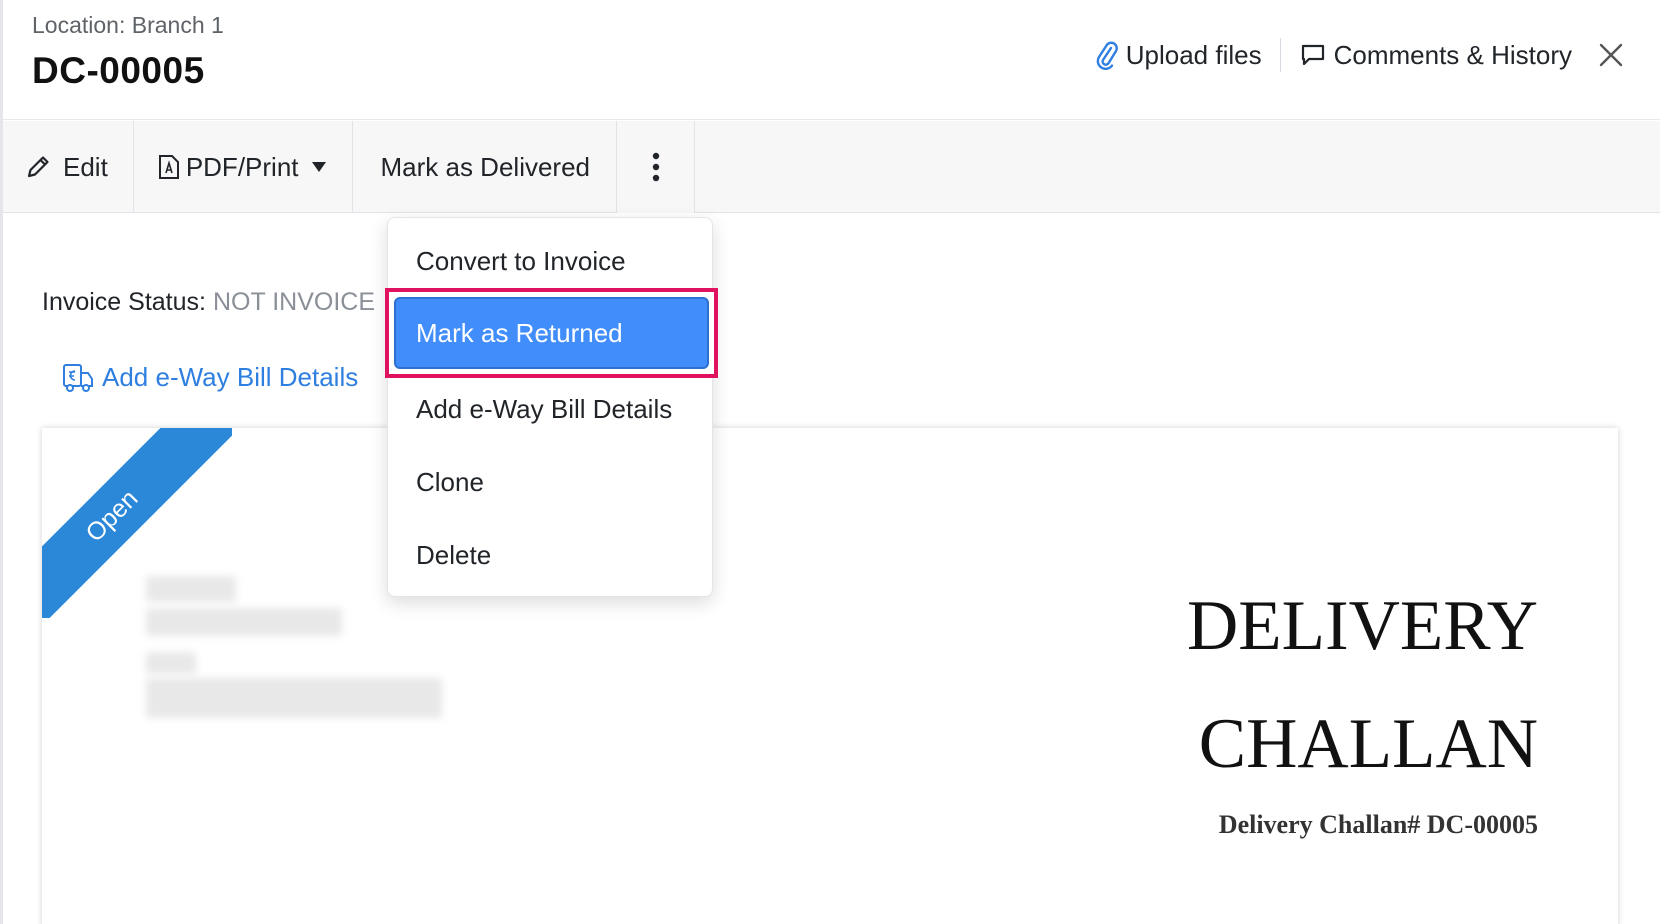  What do you see at coordinates (128, 25) in the screenshot?
I see `location-label: Location: Branch 1` at bounding box center [128, 25].